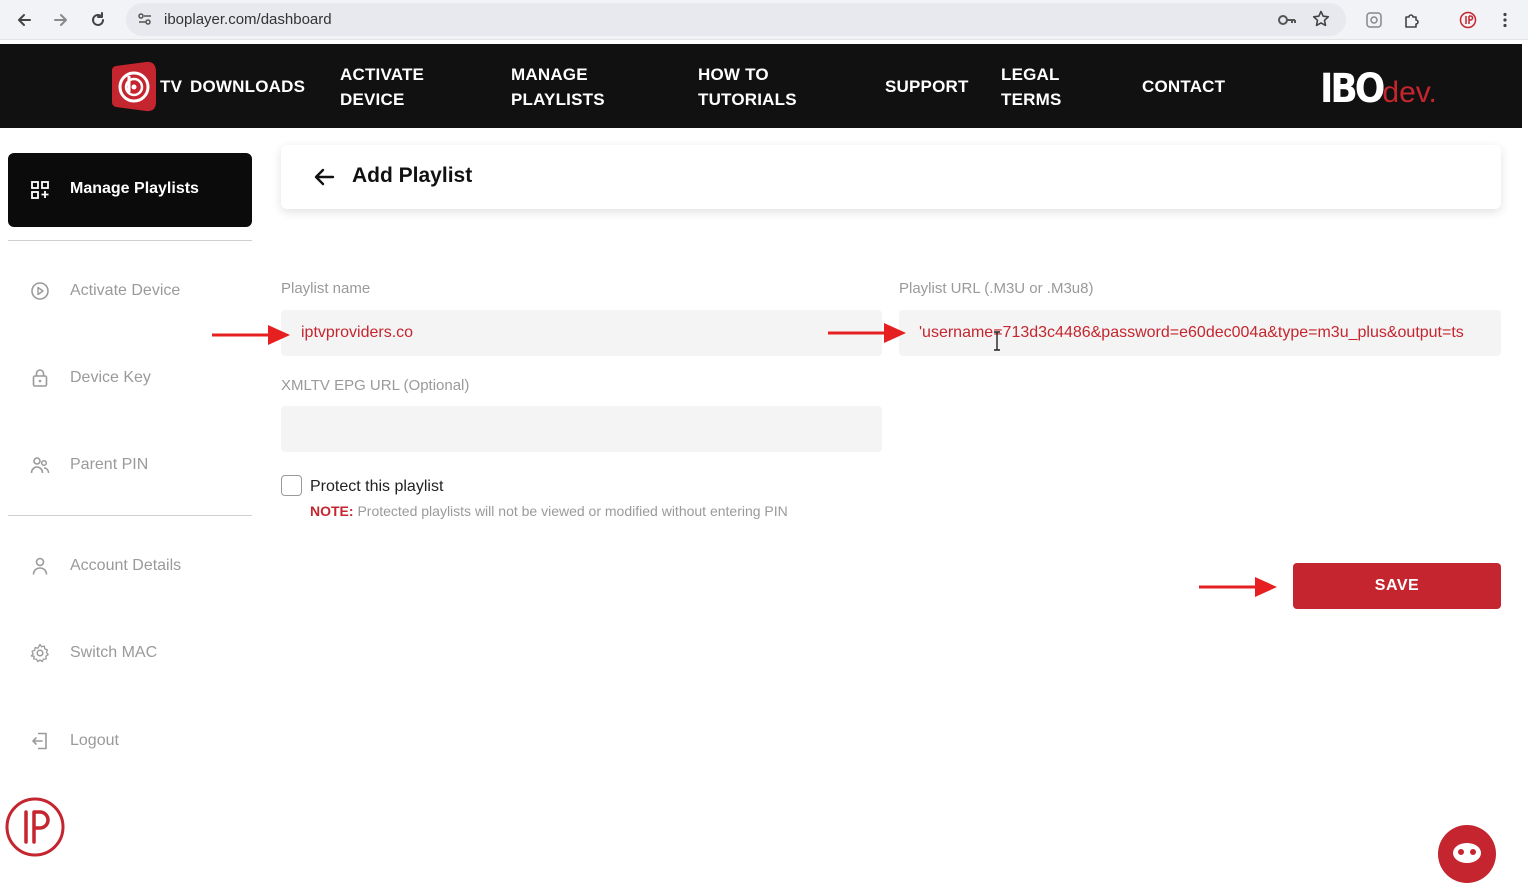 The height and width of the screenshot is (883, 1528). What do you see at coordinates (40, 465) in the screenshot?
I see `users-icon` at bounding box center [40, 465].